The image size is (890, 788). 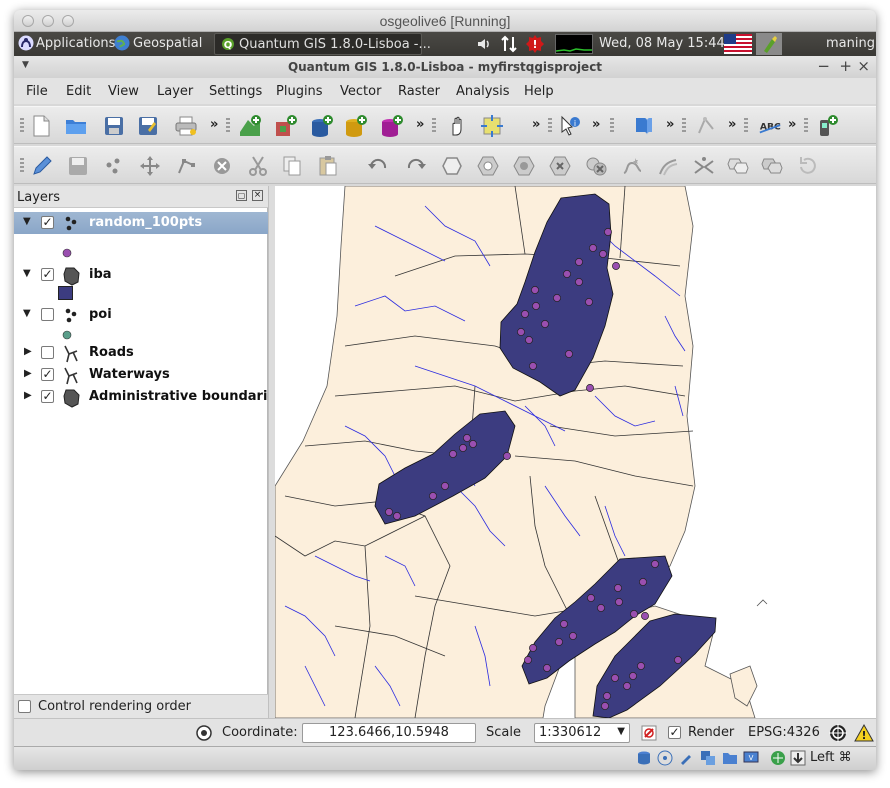 I want to click on mouse-coordinate-icon, so click(x=204, y=735).